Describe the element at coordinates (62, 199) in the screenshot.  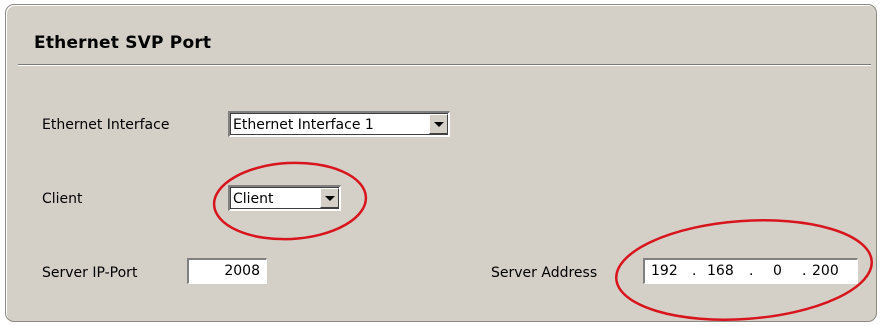
I see `client-label: Client` at that location.